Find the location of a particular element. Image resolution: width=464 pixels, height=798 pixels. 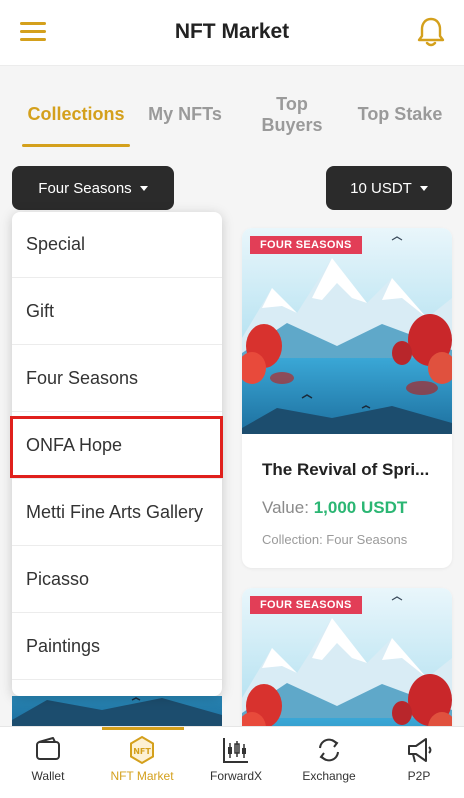

collection-filter-button: Four Seasons is located at coordinates (93, 188).